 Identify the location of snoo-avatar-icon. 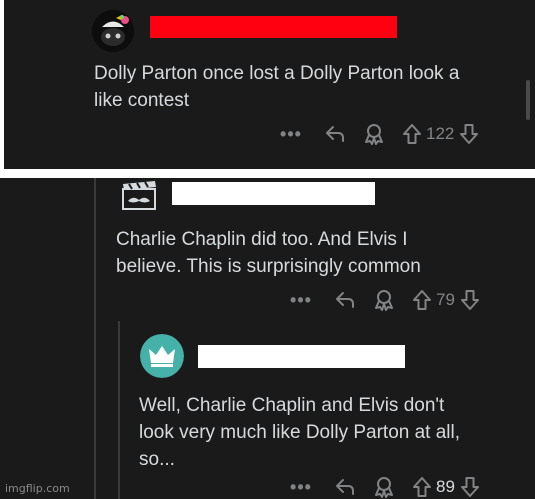
(113, 31).